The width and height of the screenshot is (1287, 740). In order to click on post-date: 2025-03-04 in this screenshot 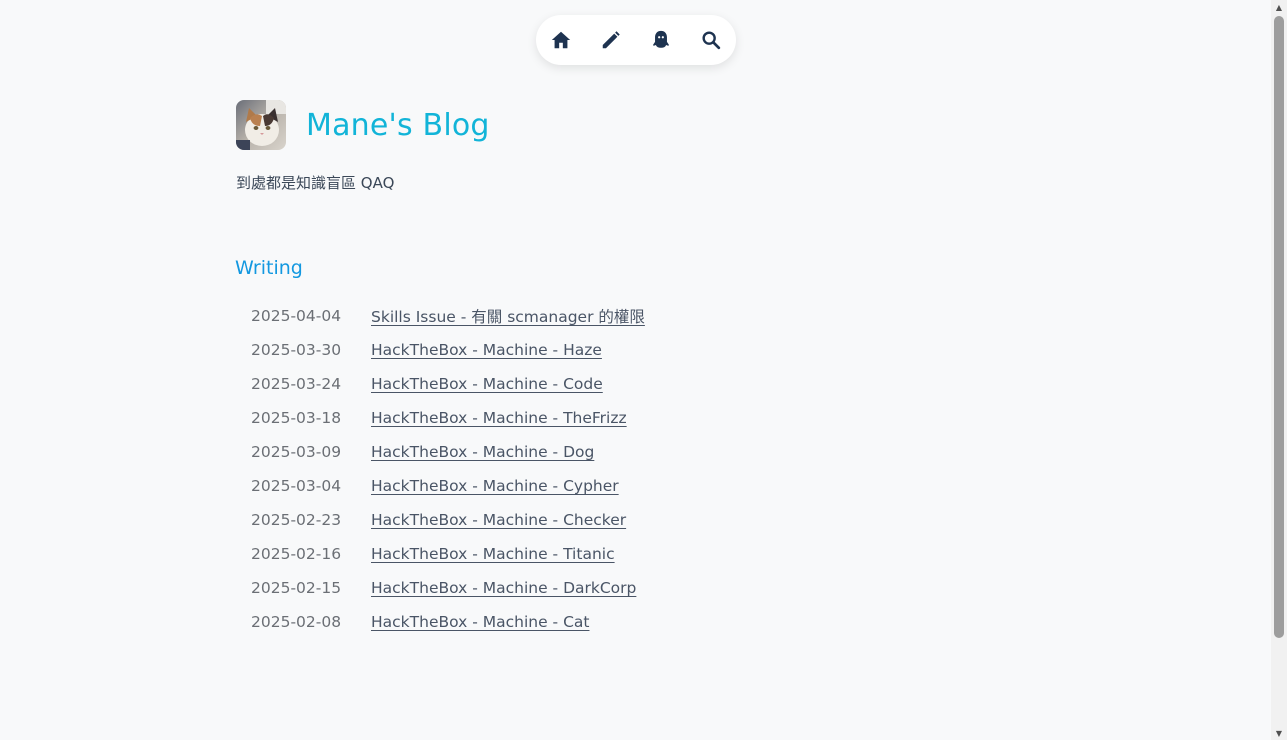, I will do `click(296, 486)`.